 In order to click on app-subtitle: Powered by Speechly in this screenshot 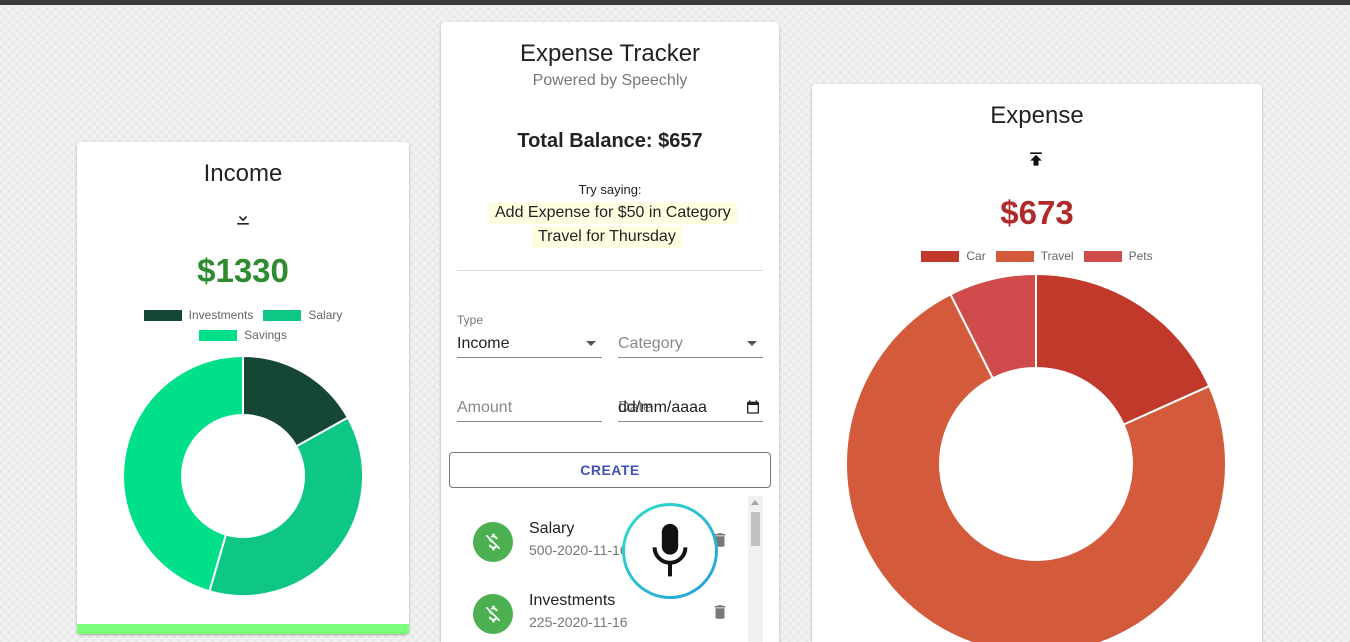, I will do `click(610, 80)`.